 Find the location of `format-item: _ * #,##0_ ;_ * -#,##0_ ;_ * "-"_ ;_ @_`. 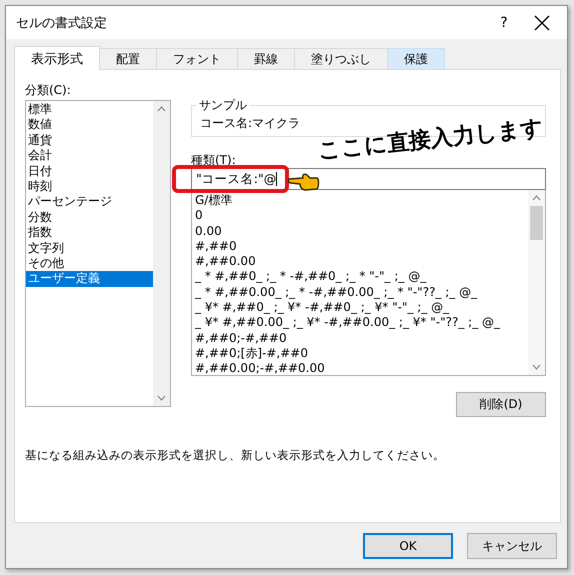

format-item: _ * #,##0_ ;_ * -#,##0_ ;_ * "-"_ ;_ @_ is located at coordinates (361, 277).